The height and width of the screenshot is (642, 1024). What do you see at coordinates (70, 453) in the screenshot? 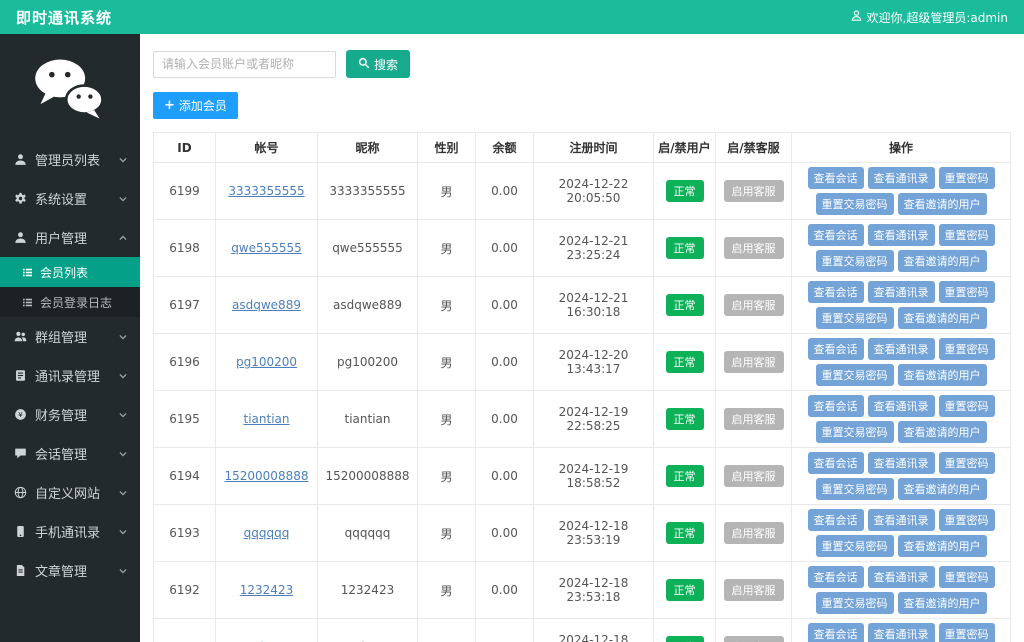
I see `sidebar-item: 会话管理` at bounding box center [70, 453].